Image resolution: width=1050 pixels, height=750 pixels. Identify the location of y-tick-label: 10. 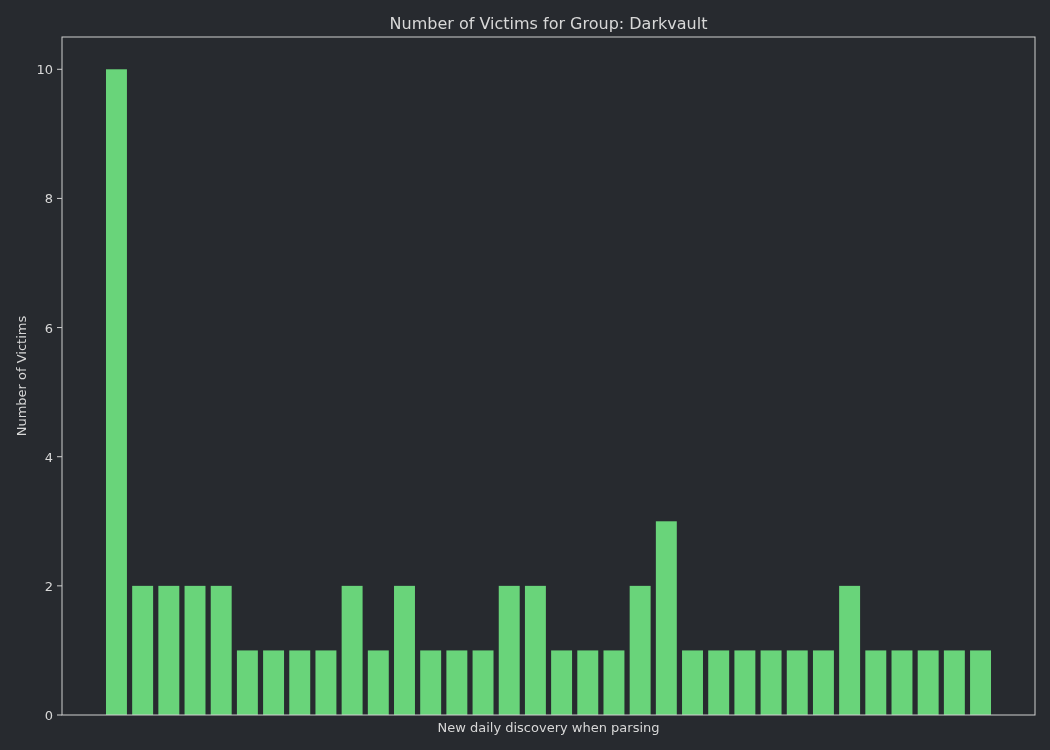
(44, 70).